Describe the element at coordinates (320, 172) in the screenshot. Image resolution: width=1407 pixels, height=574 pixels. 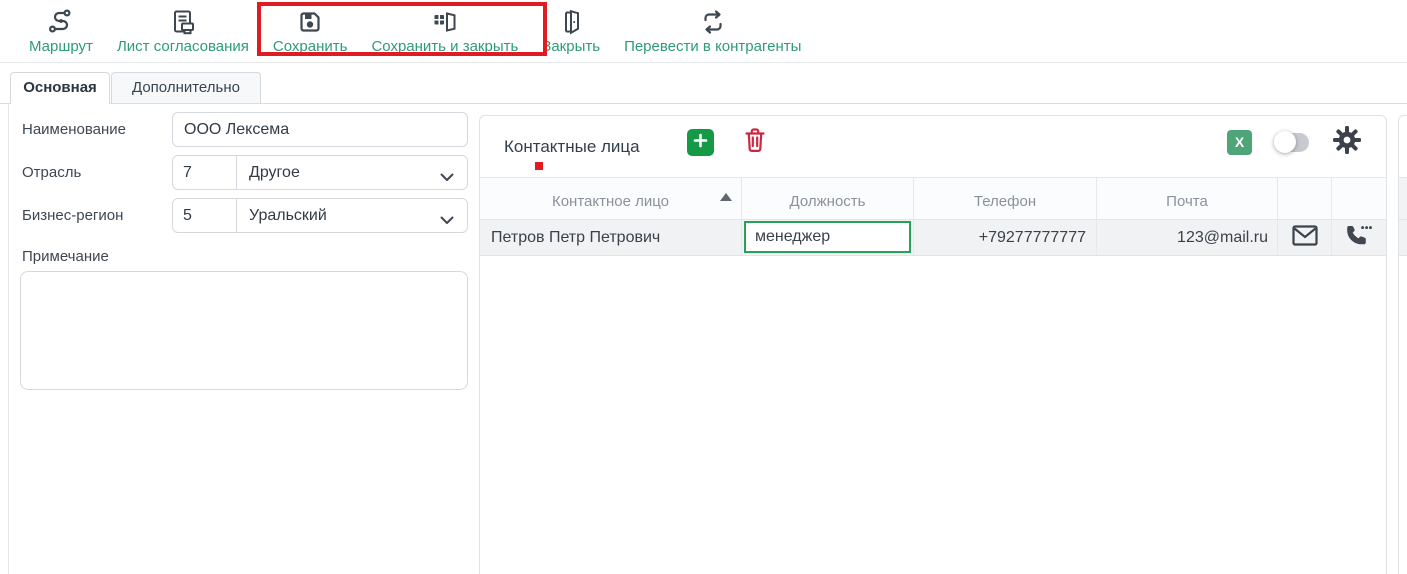
I see `industry-select: 7 Другое` at that location.